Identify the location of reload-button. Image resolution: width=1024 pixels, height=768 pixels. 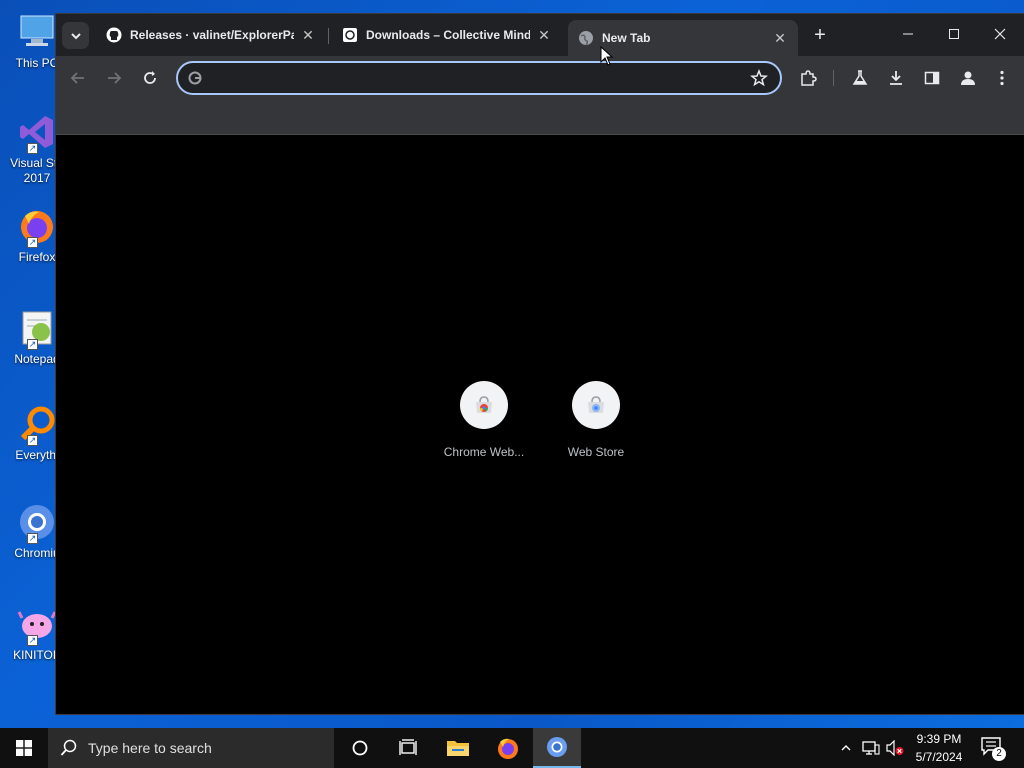
(150, 78).